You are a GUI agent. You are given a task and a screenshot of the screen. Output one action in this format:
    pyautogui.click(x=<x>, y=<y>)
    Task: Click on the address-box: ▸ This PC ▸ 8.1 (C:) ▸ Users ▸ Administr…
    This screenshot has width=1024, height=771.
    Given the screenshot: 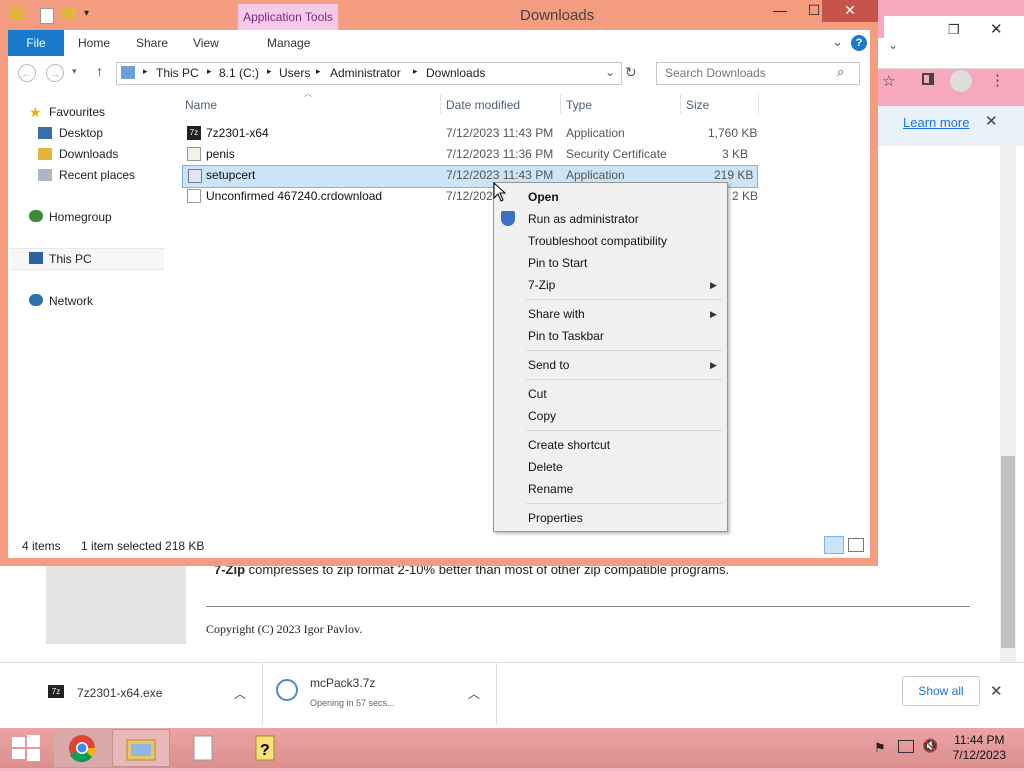 What is the action you would take?
    pyautogui.click(x=369, y=73)
    